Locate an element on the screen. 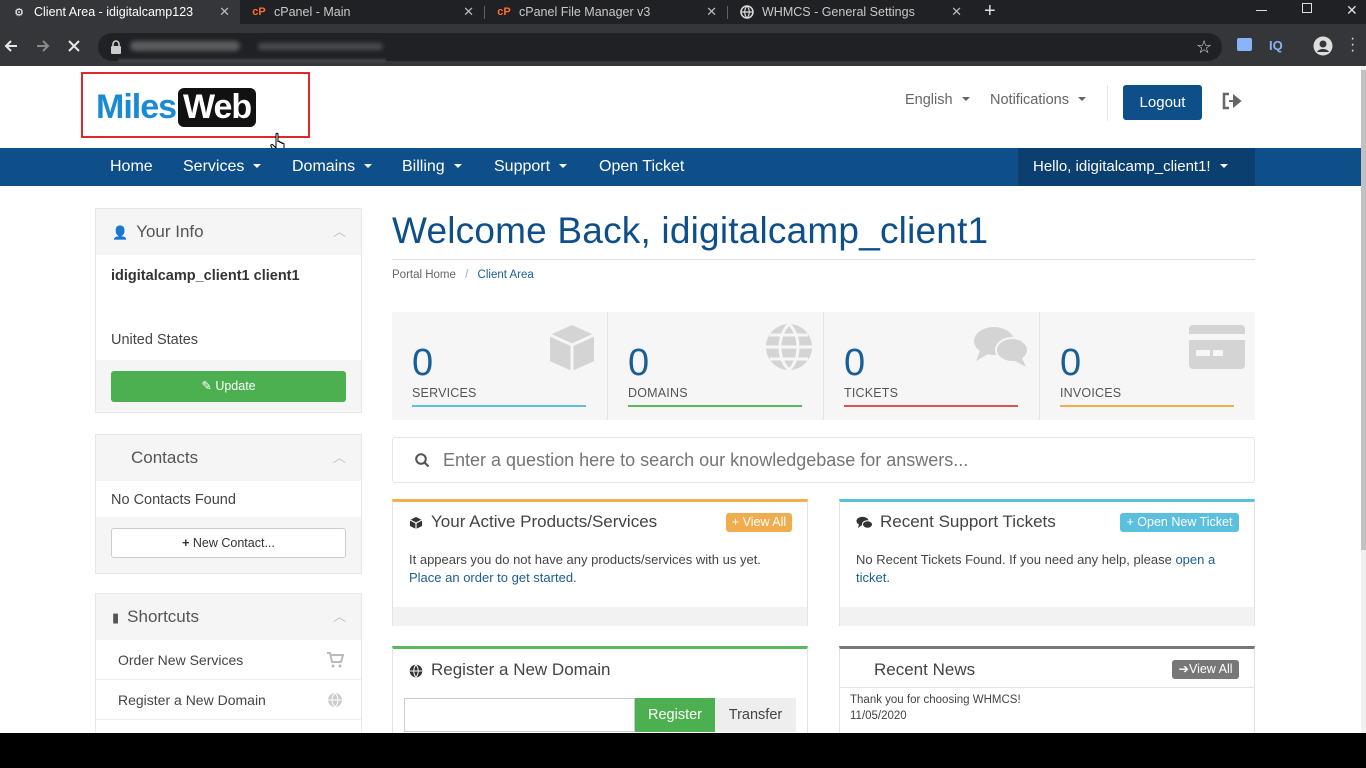  sign-out-icon is located at coordinates (1232, 101).